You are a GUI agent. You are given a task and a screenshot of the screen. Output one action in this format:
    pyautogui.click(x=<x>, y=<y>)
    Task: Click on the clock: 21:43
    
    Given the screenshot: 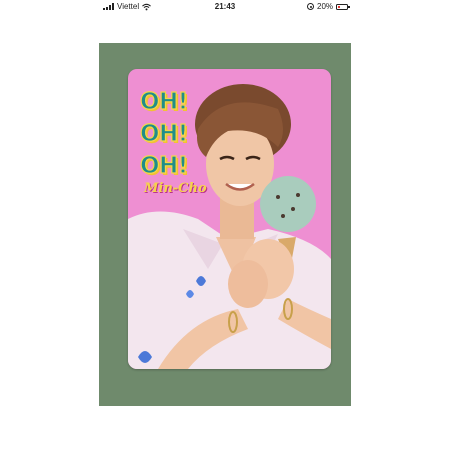 What is the action you would take?
    pyautogui.click(x=225, y=6)
    